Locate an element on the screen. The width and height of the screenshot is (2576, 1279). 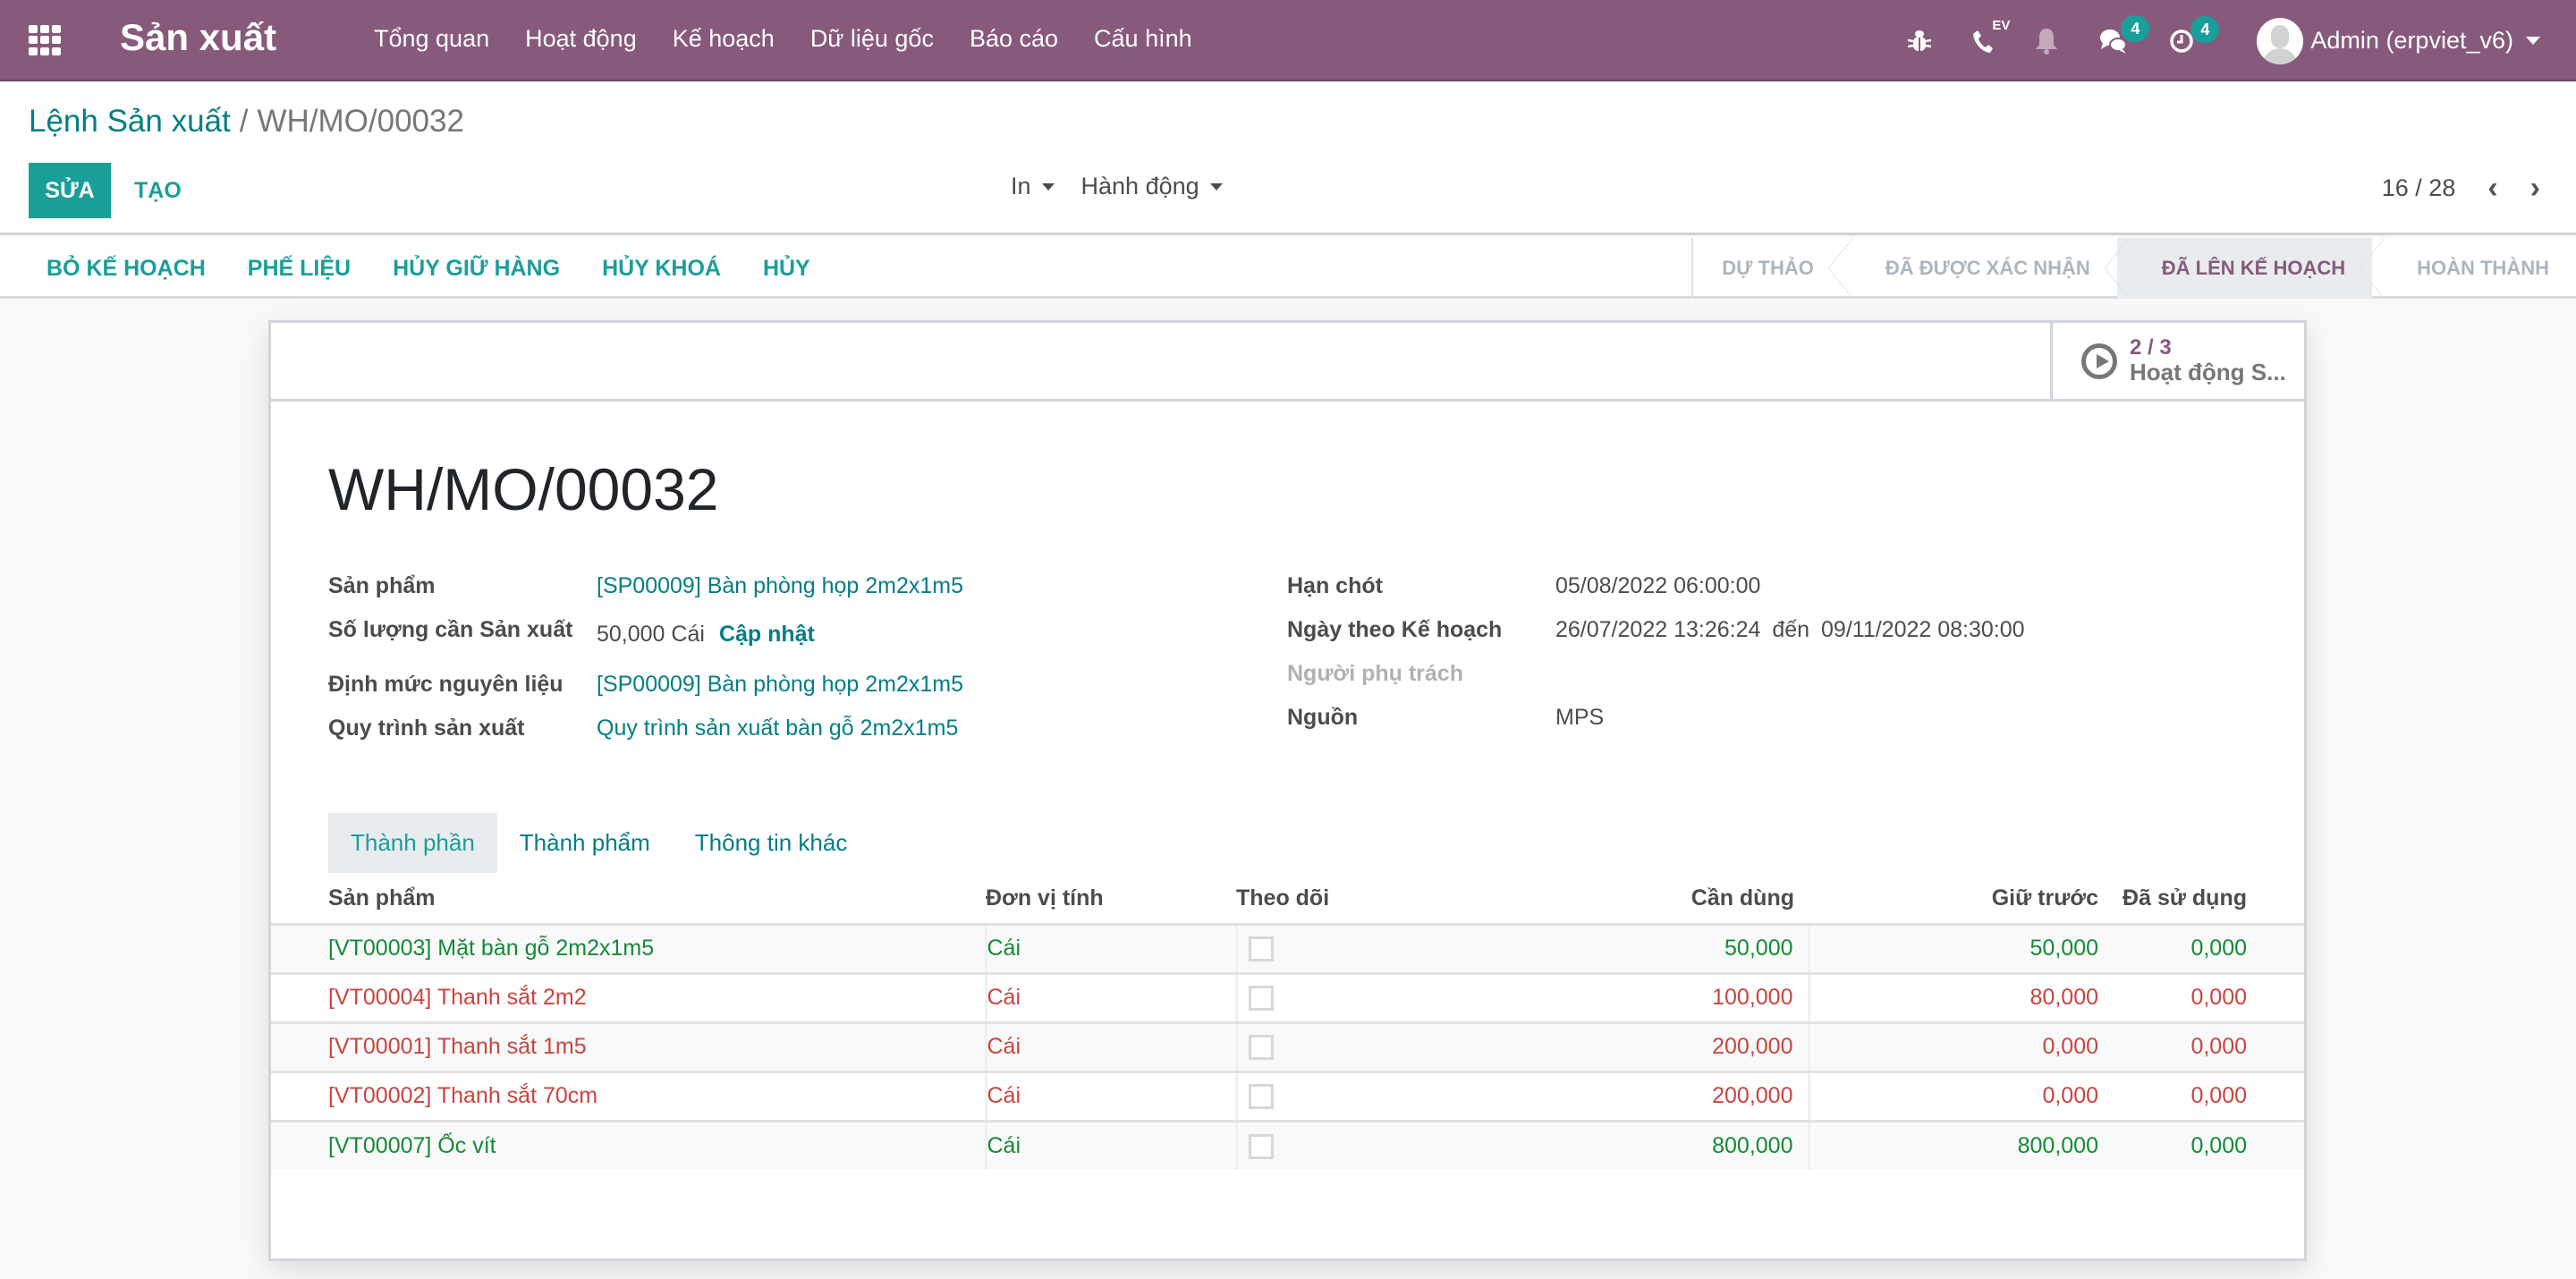
menu-item-overview: Tổng quan is located at coordinates (431, 39).